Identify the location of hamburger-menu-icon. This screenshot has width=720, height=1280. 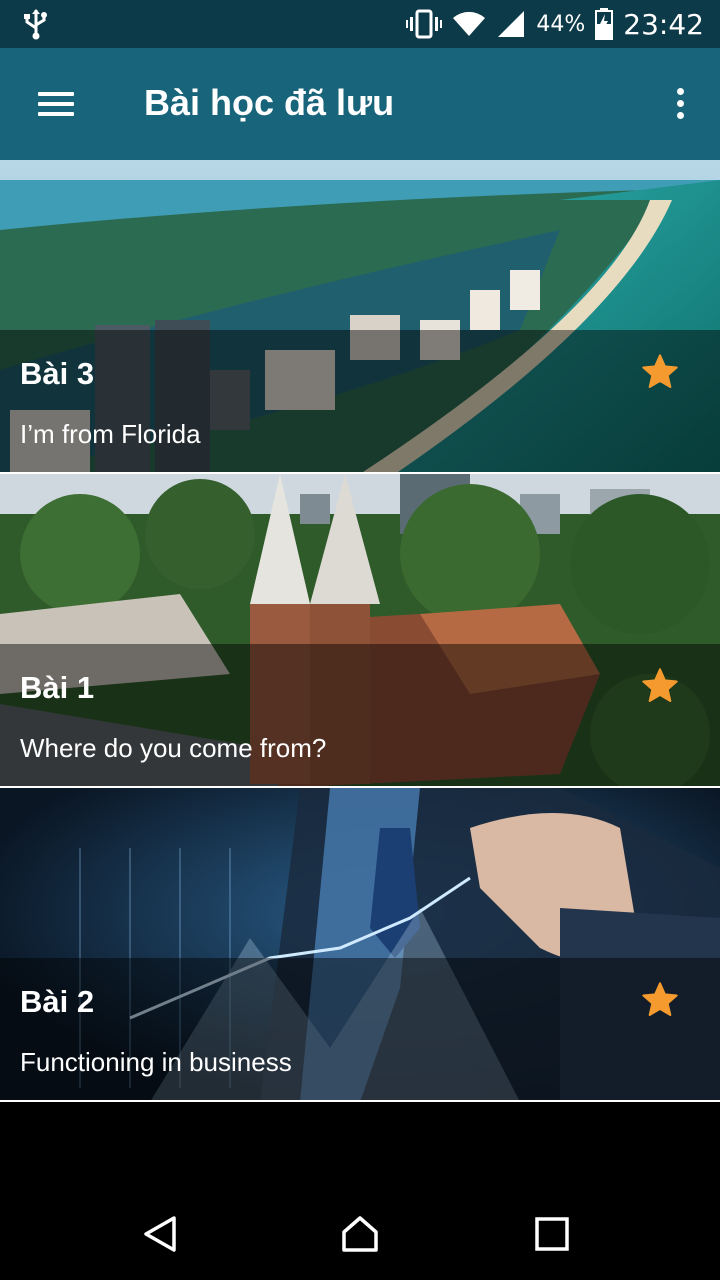
(56, 104).